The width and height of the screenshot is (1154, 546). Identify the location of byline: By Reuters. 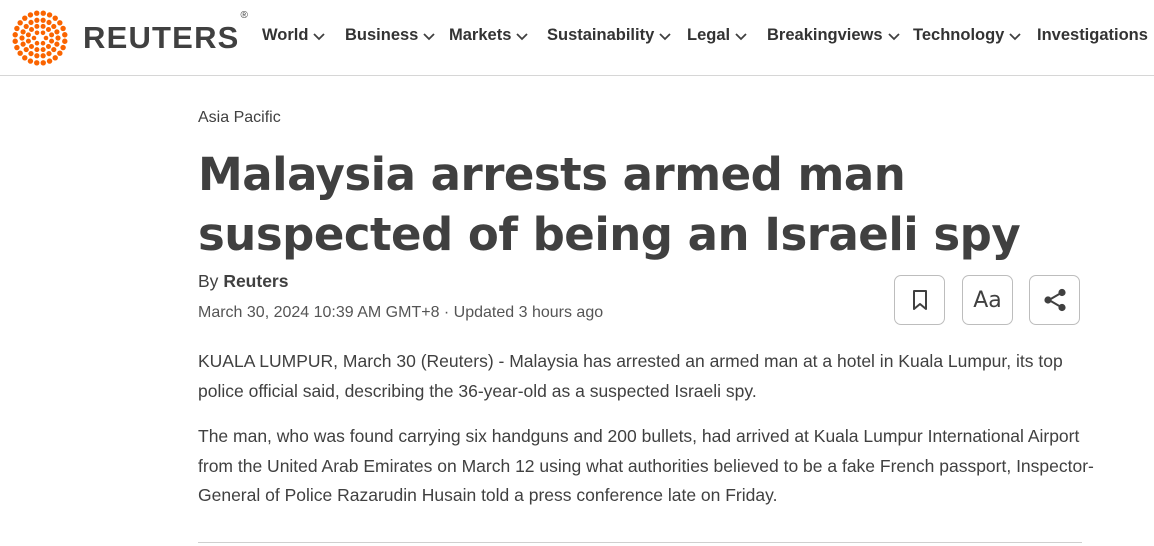
(243, 281).